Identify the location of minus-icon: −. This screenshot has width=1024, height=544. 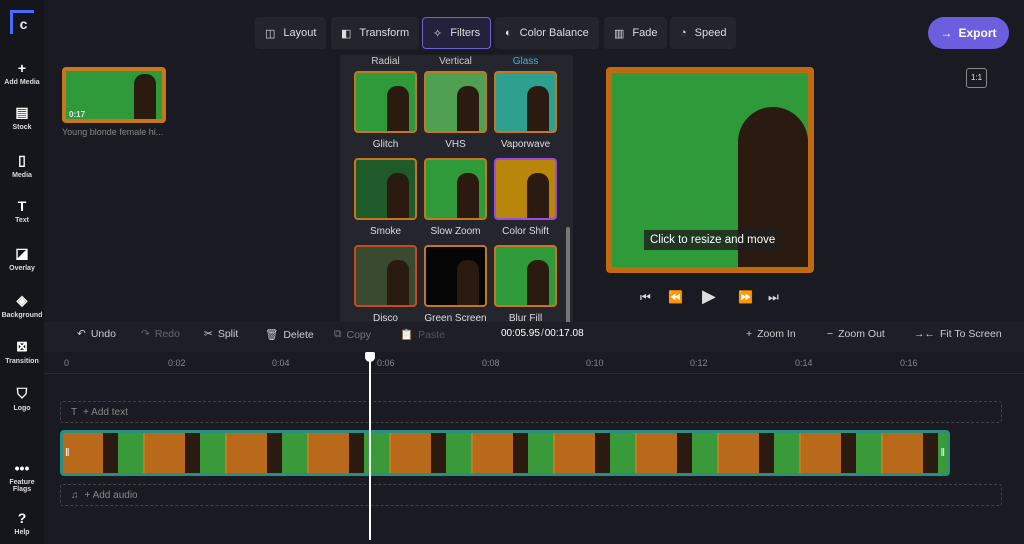
(830, 334).